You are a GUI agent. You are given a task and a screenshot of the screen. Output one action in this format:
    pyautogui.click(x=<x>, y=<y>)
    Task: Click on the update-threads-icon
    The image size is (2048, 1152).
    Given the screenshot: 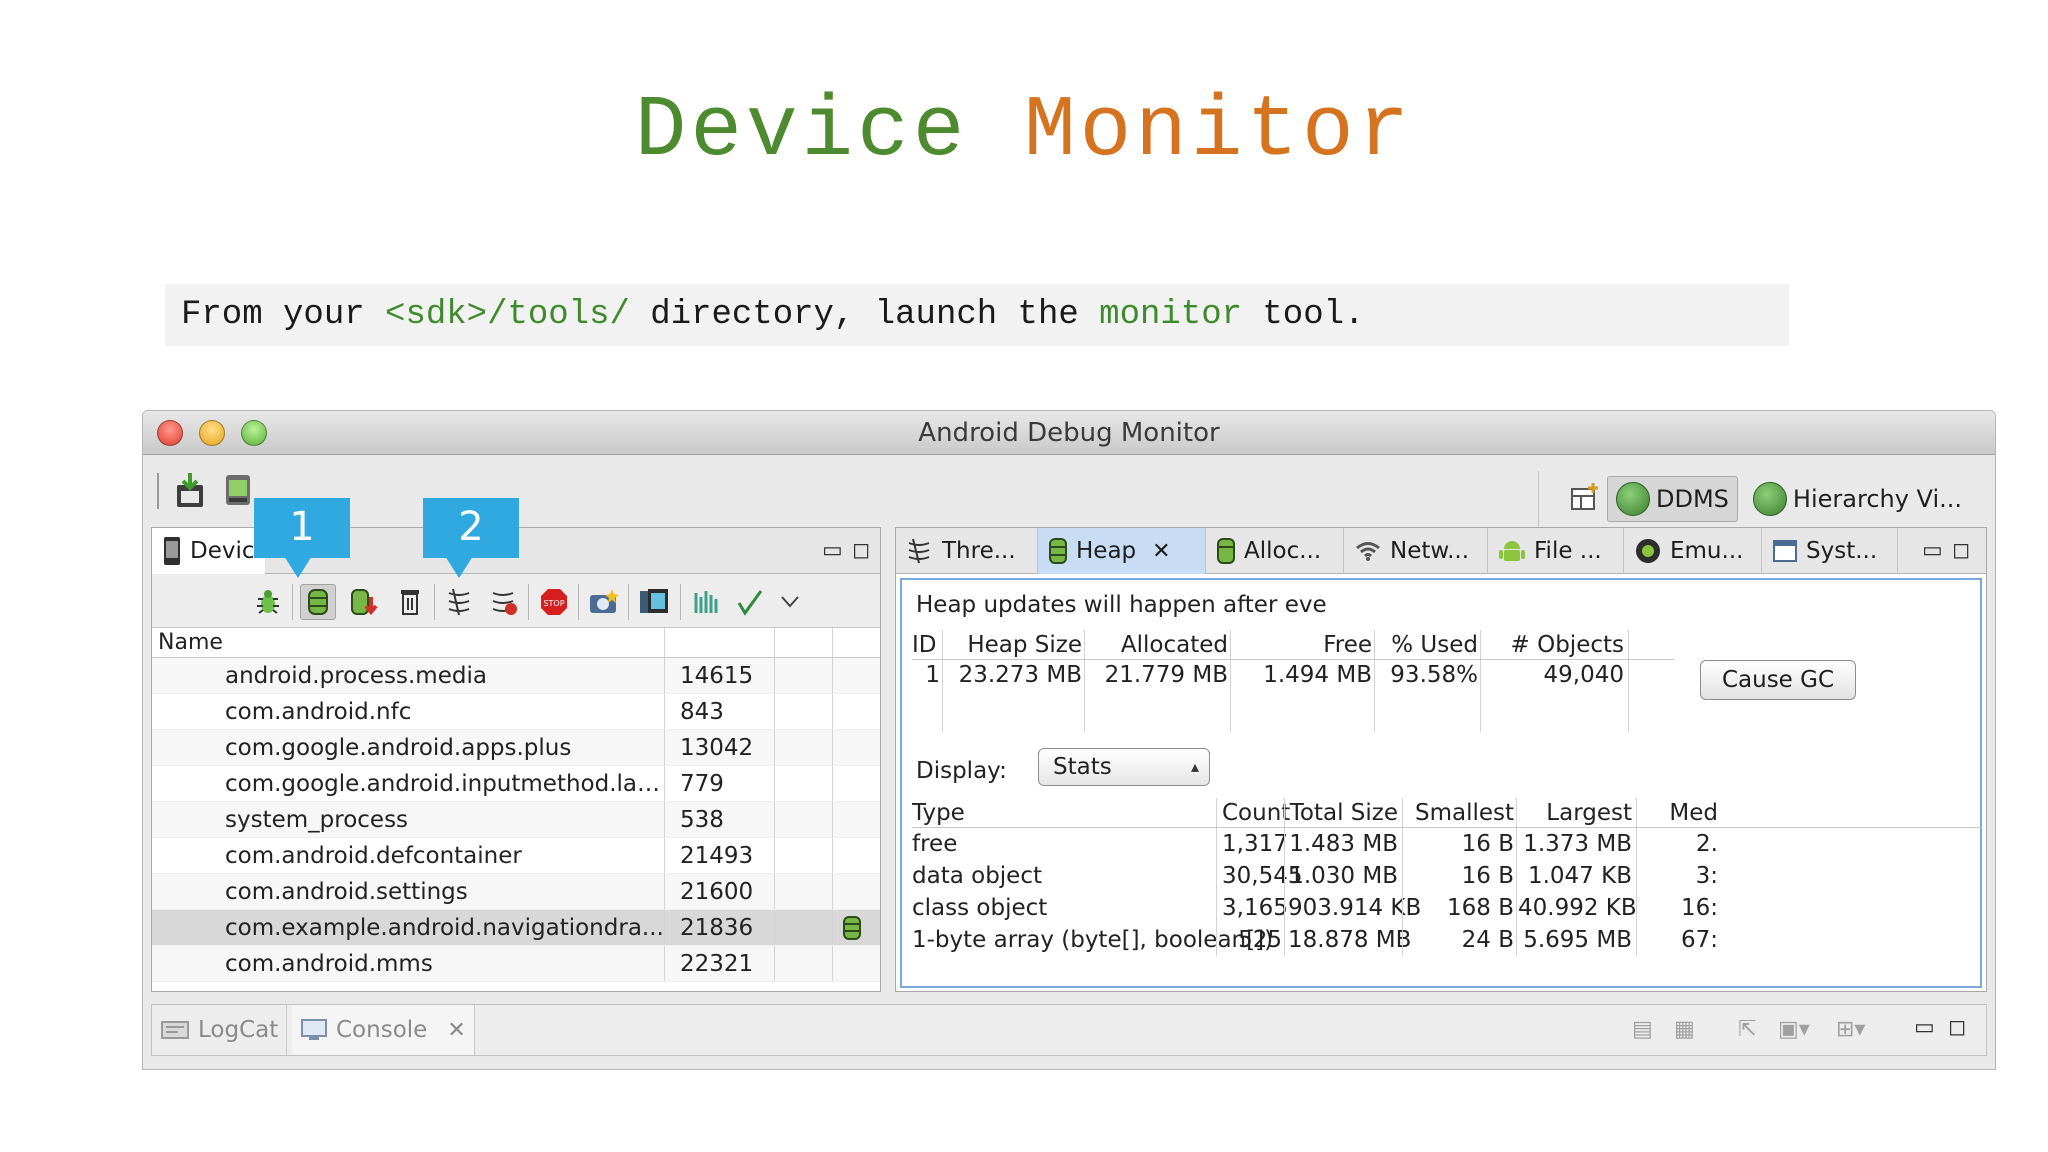 What is the action you would take?
    pyautogui.click(x=460, y=602)
    